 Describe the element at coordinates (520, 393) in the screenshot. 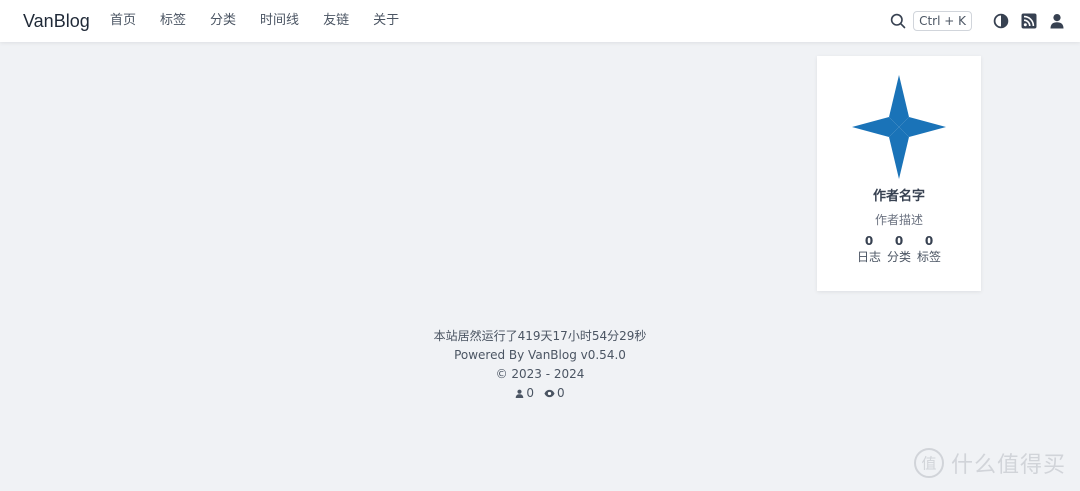

I see `user-small-icon` at that location.